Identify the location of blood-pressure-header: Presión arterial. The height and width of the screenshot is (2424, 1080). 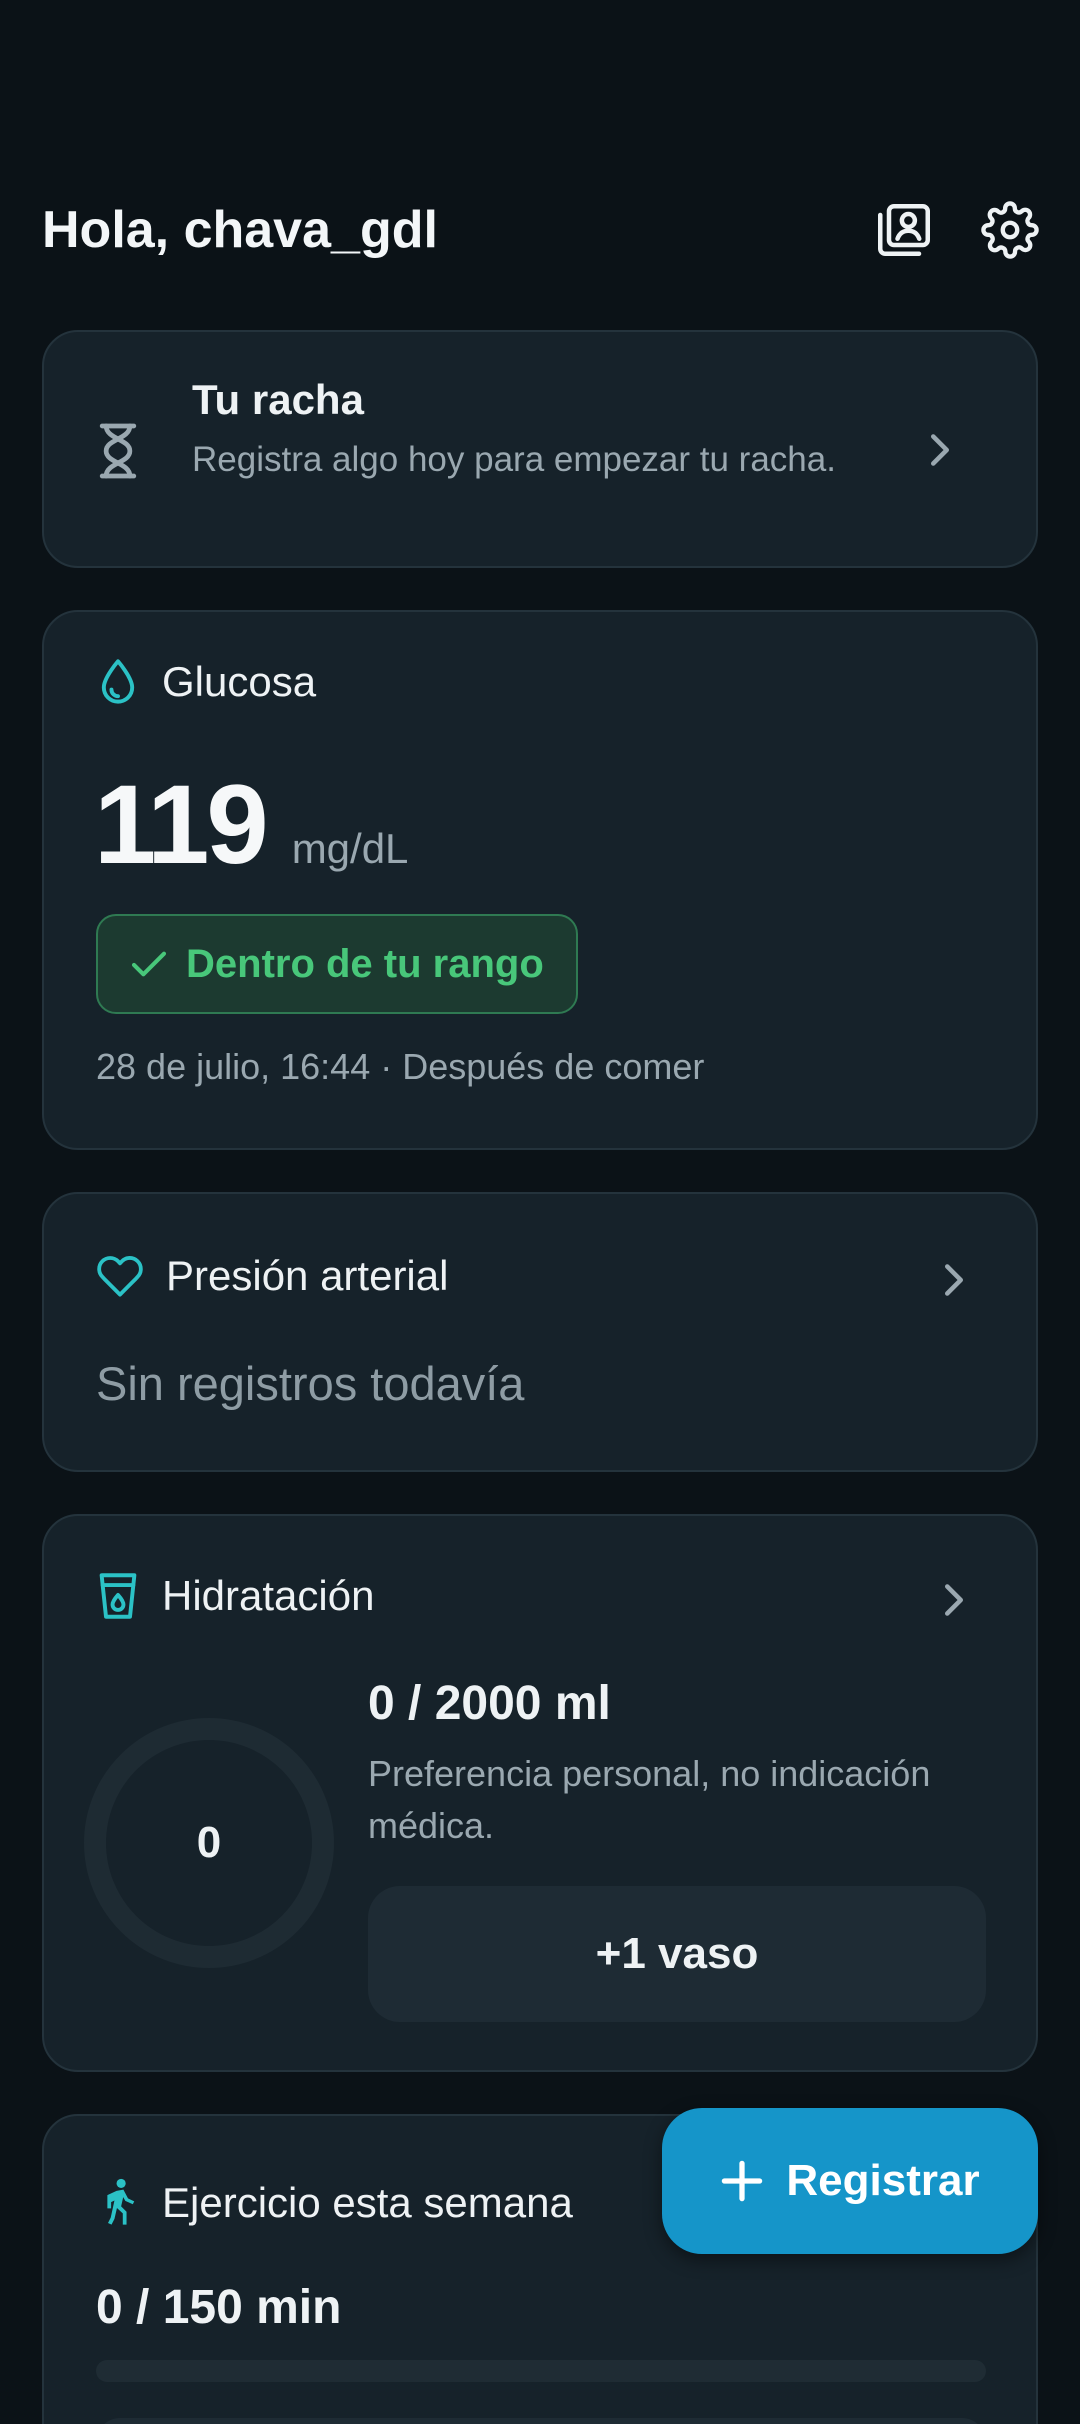
(272, 1276).